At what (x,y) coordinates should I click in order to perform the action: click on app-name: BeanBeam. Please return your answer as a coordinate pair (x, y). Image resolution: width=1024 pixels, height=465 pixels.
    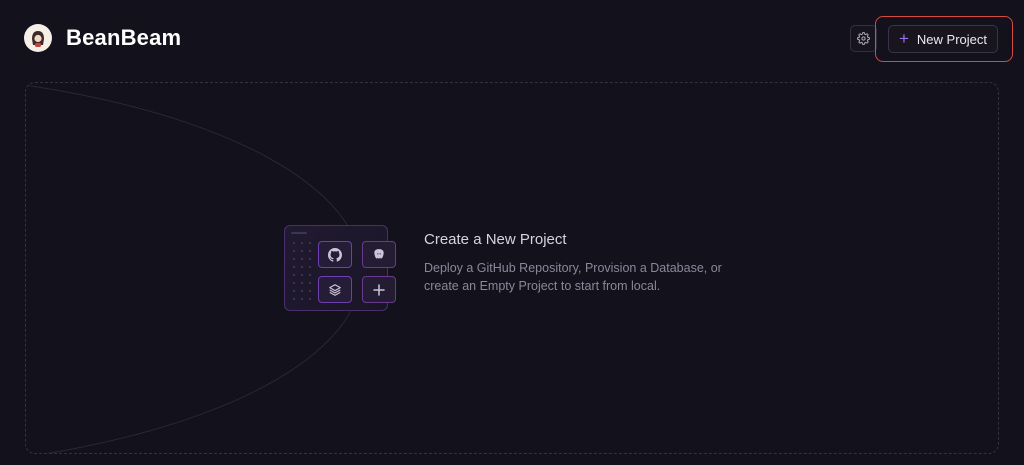
    Looking at the image, I should click on (124, 37).